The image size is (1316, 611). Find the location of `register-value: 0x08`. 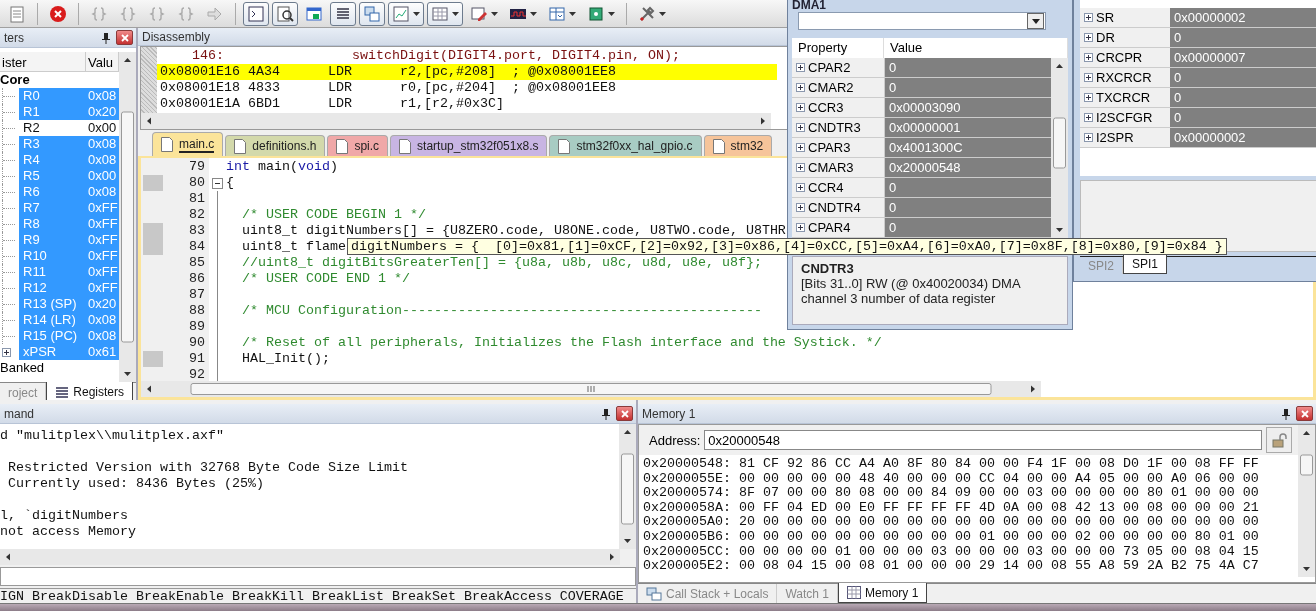

register-value: 0x08 is located at coordinates (103, 320).